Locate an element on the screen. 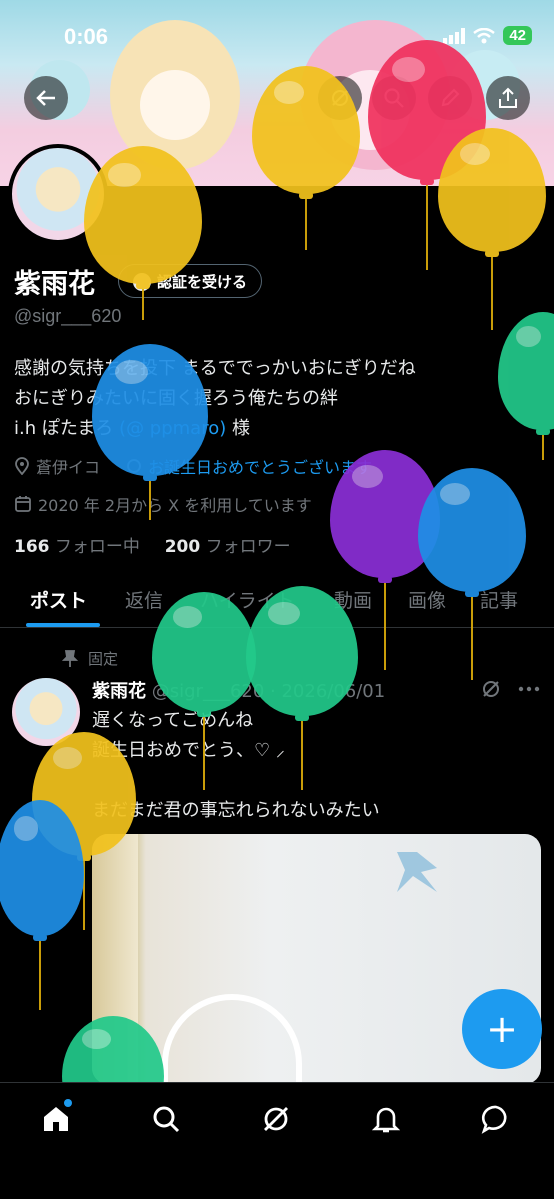 Image resolution: width=554 pixels, height=1199 pixels. post-author-name: 紫雨花 is located at coordinates (119, 691).